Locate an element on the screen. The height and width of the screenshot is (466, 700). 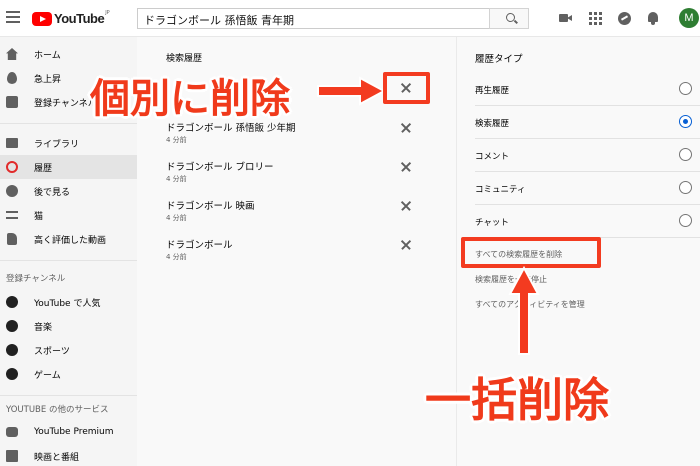
history-type-title: 履歴タイプ is located at coordinates (499, 59).